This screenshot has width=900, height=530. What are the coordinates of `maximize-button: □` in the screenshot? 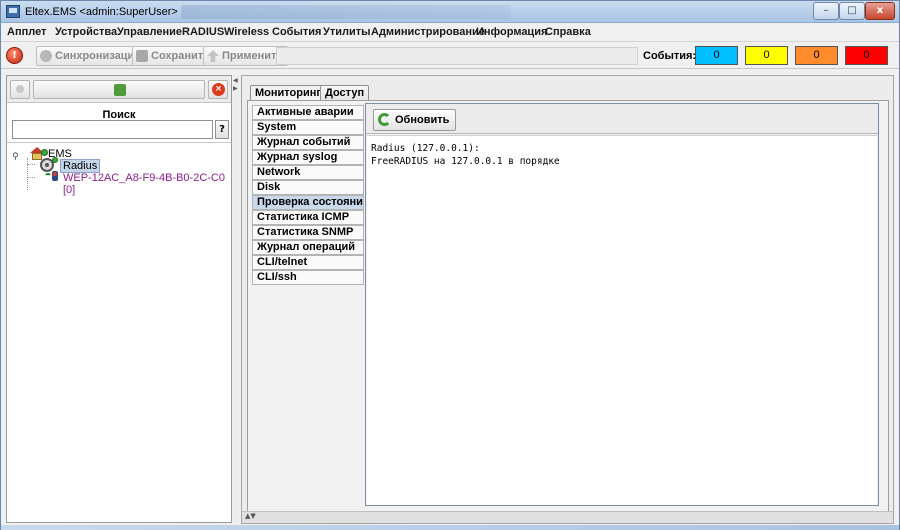 It's located at (852, 11).